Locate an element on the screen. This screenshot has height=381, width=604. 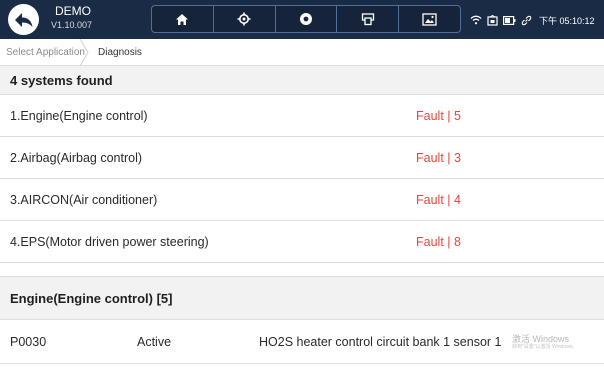
home-button is located at coordinates (183, 19).